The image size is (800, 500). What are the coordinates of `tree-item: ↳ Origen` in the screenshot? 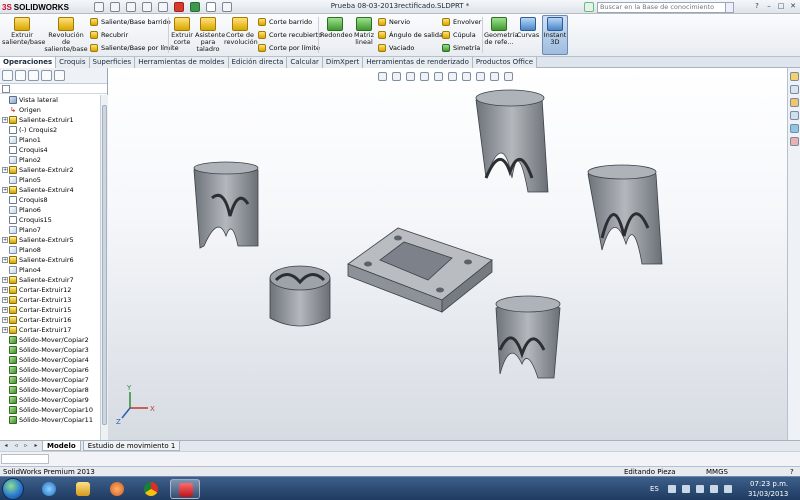 It's located at (50, 110).